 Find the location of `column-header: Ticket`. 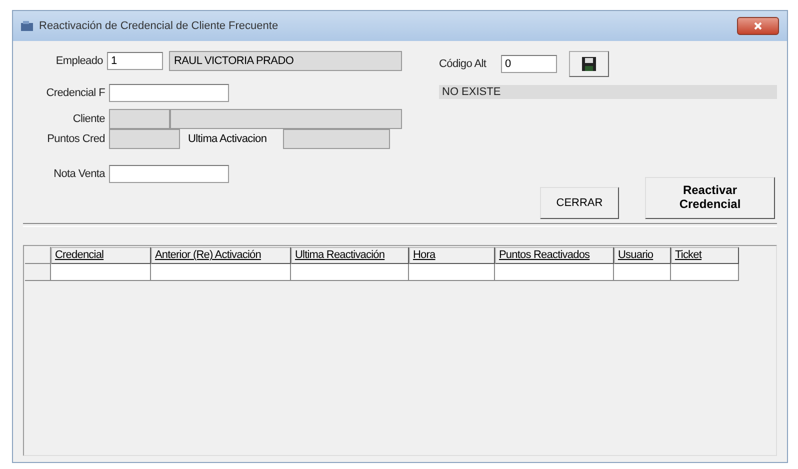

column-header: Ticket is located at coordinates (705, 255).